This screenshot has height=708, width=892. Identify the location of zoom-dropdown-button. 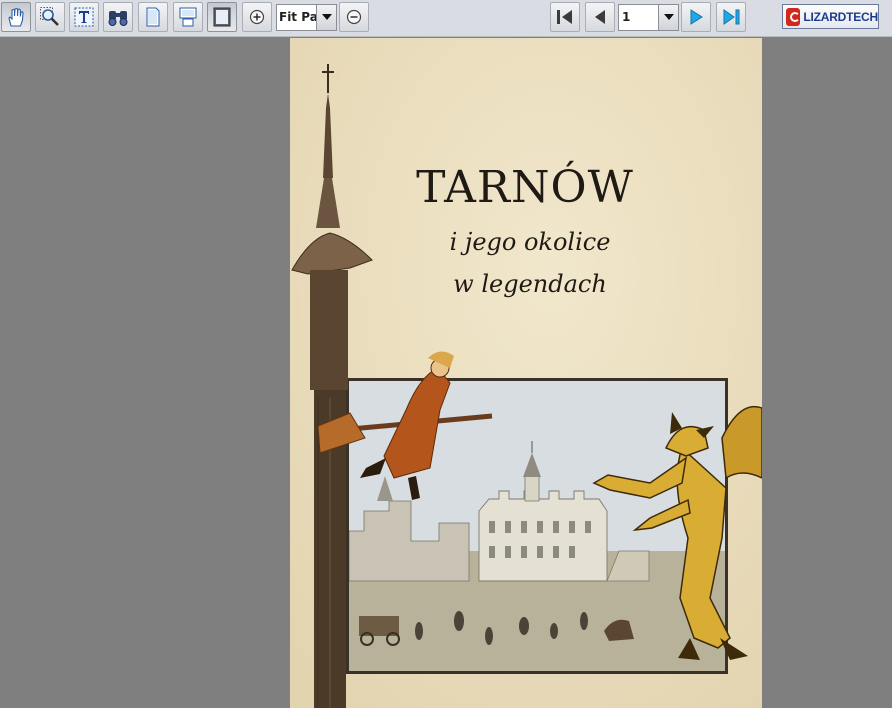
(326, 17).